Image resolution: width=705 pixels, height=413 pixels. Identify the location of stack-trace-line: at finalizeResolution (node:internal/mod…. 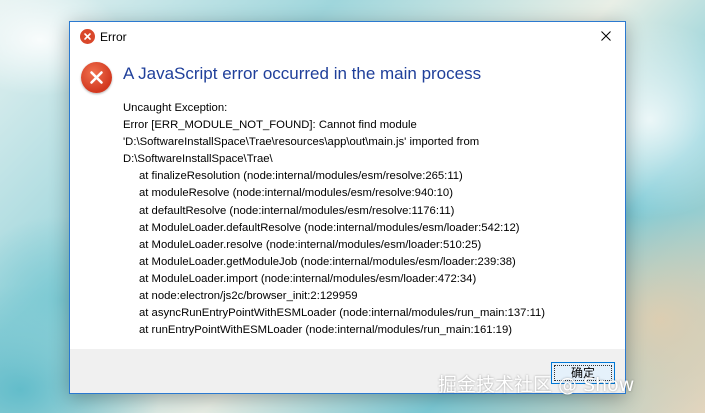
(301, 176).